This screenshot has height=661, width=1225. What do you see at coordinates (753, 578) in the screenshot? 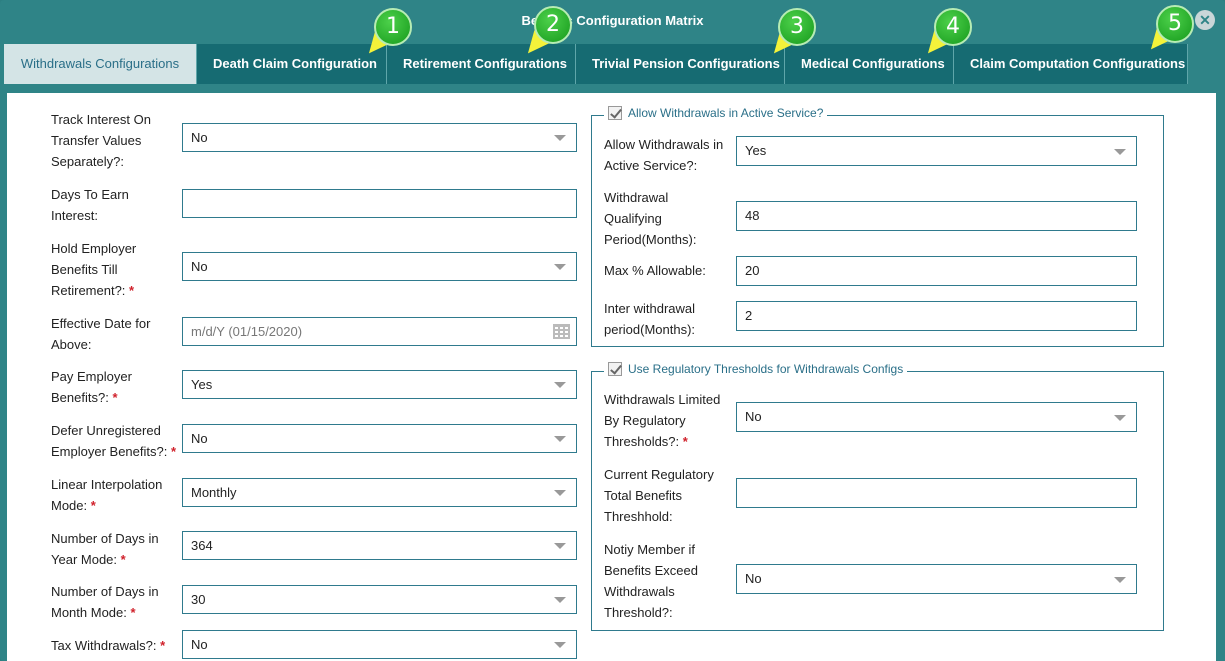
I see `notify-value: No` at bounding box center [753, 578].